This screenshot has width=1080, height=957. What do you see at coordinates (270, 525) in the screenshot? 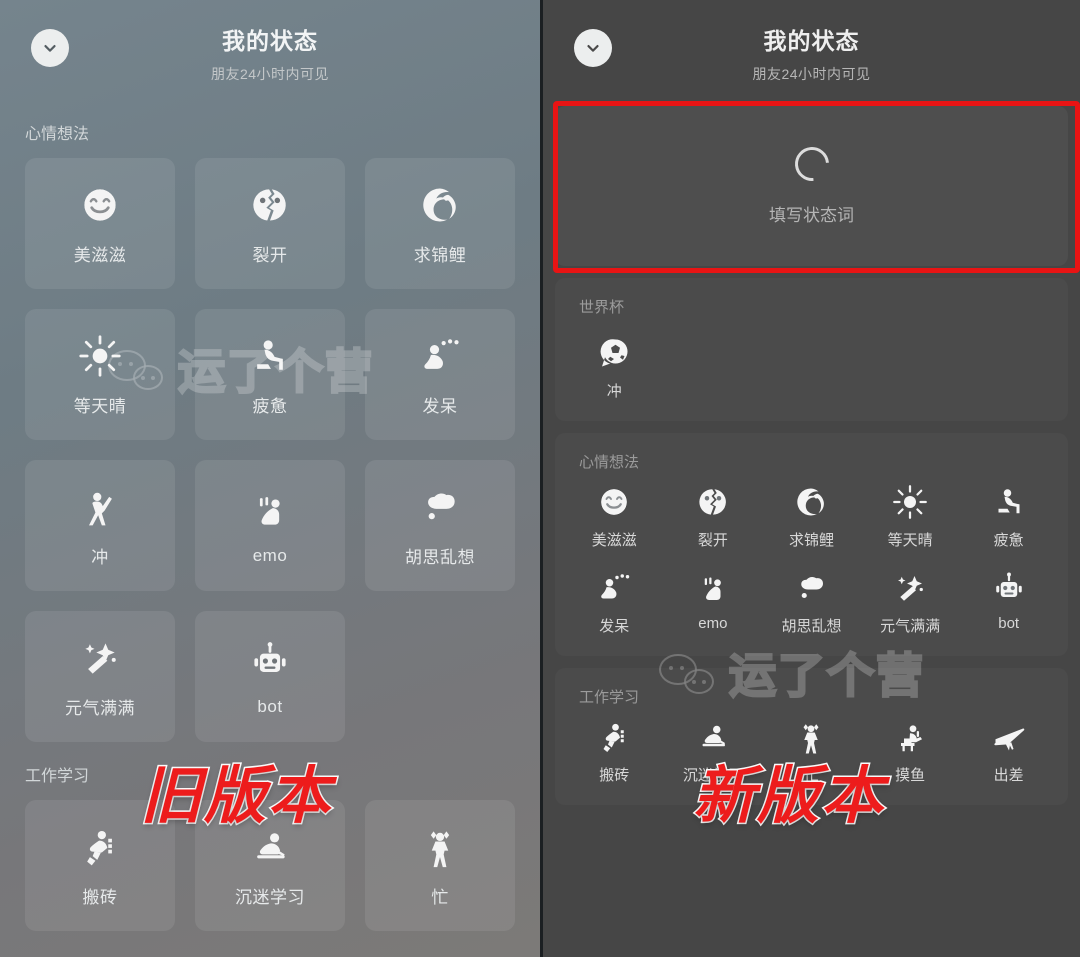
I see `status-option-card: emo` at bounding box center [270, 525].